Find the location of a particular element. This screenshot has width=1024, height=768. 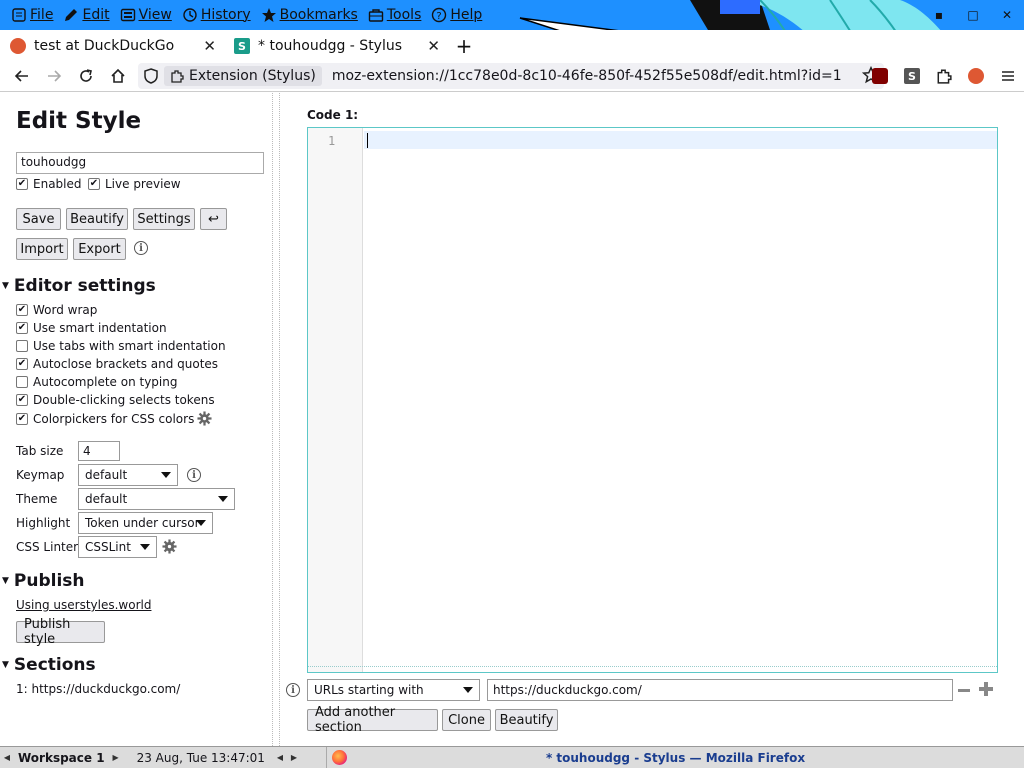

undo-button: ↩ is located at coordinates (213, 219).